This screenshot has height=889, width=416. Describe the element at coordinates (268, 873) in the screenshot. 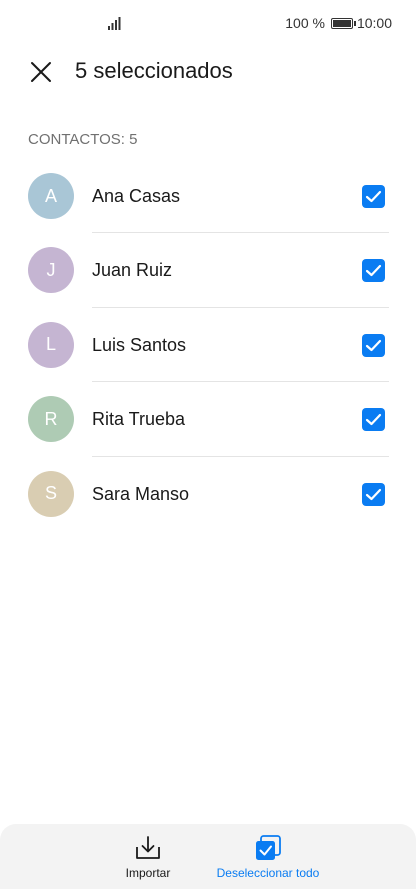

I see `deselect-all-label: Deseleccionar todo` at that location.